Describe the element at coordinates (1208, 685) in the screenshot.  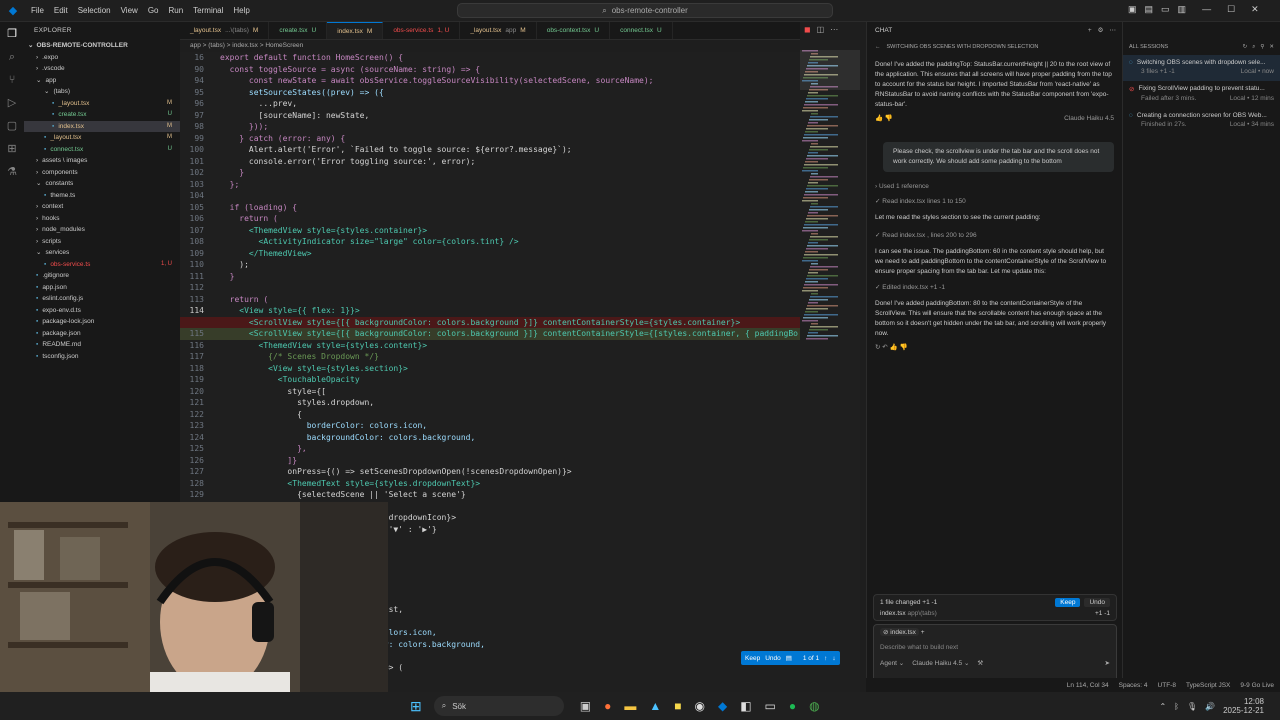
I see `language-mode: TypeScript JSX` at that location.